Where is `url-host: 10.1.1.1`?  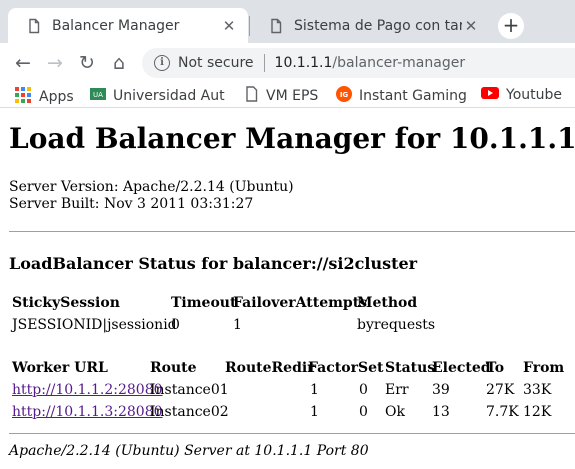
url-host: 10.1.1.1 is located at coordinates (304, 63).